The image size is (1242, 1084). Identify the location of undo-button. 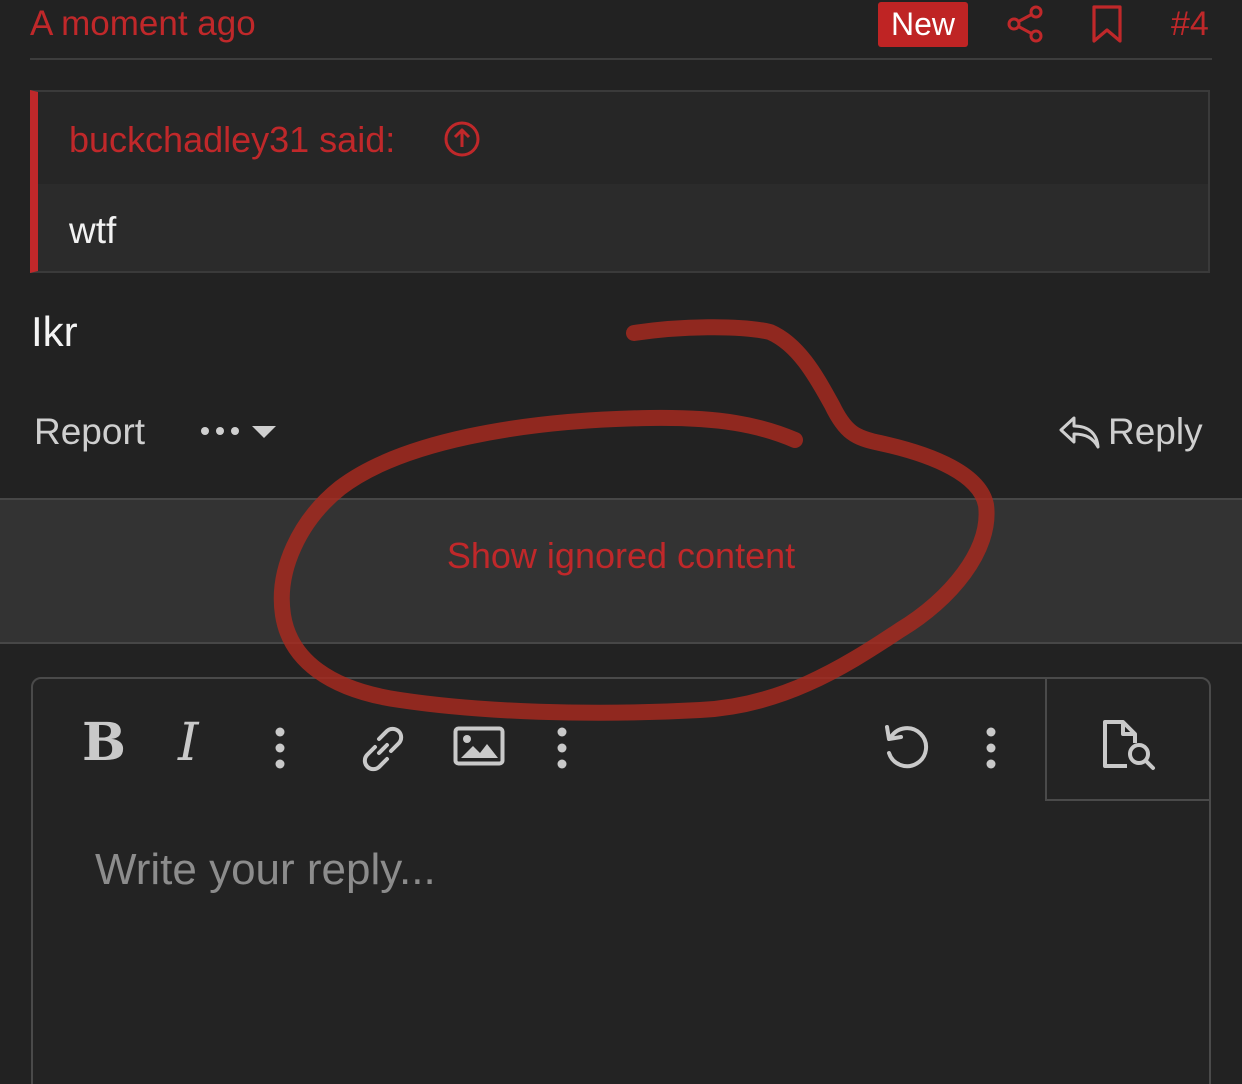
(907, 750).